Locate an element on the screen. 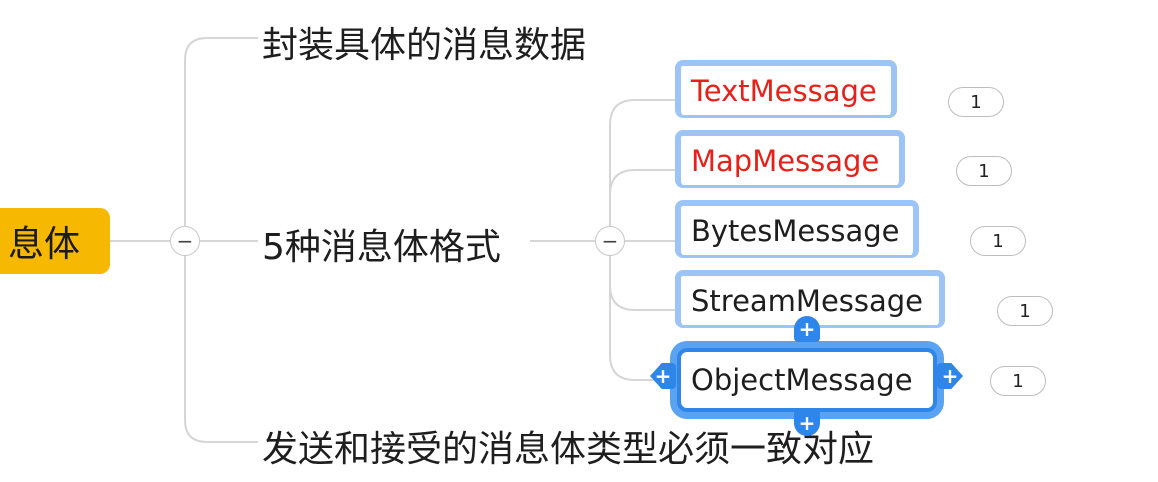  topic-label: 5种消息体格式 is located at coordinates (381, 247).